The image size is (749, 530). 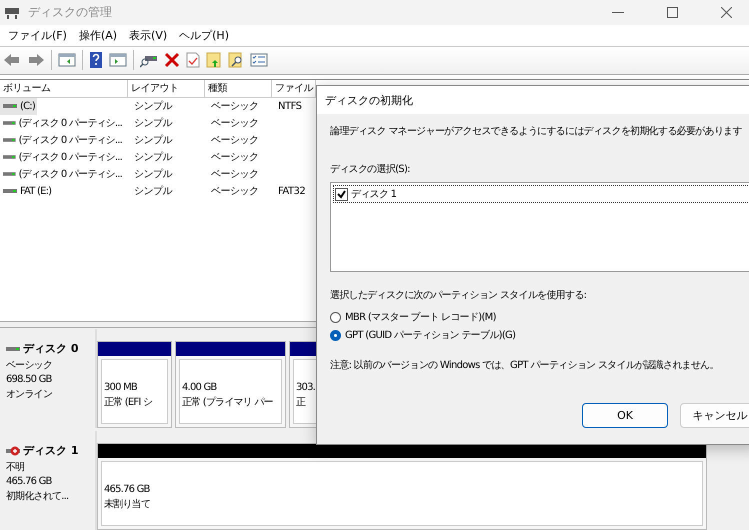 I want to click on folder-up-icon, so click(x=214, y=60).